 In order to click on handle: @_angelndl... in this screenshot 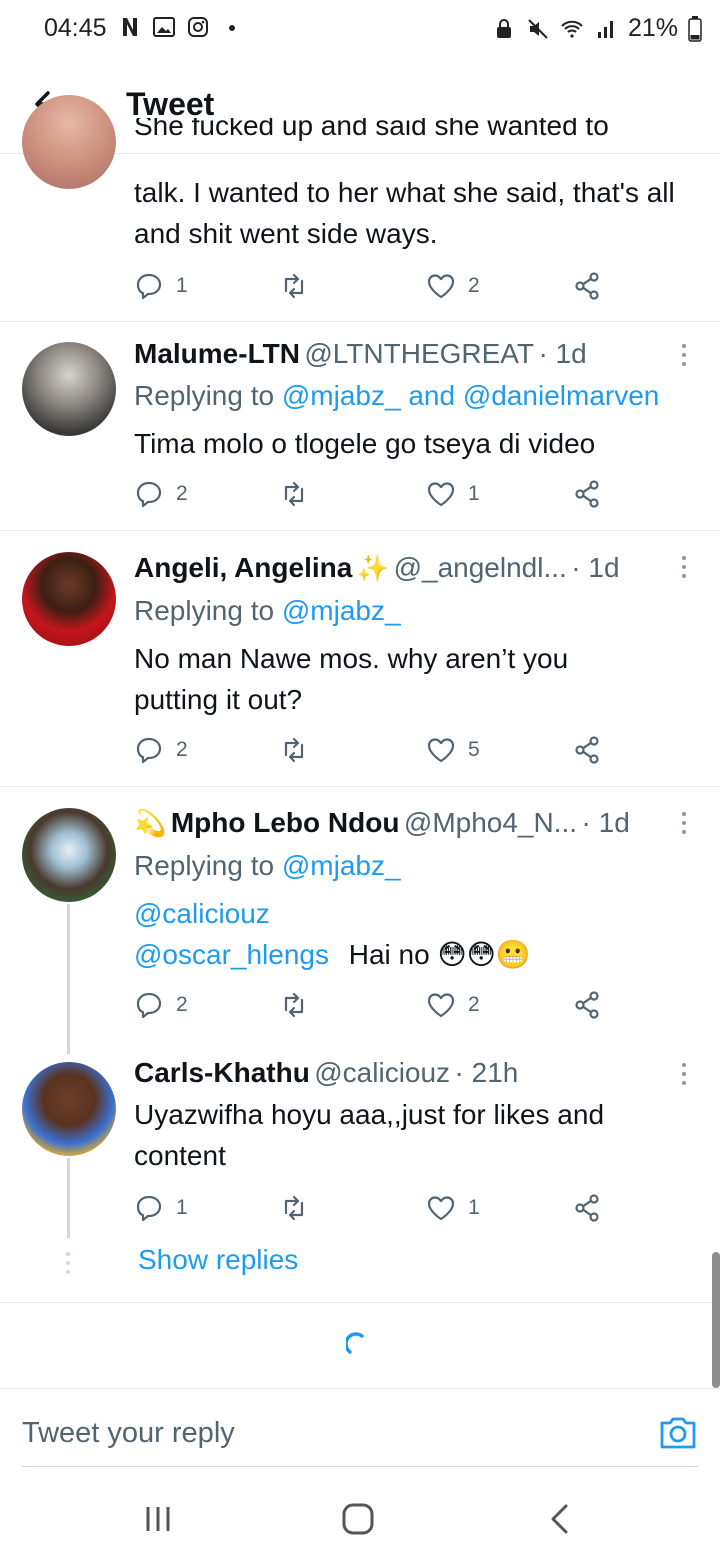, I will do `click(480, 567)`.